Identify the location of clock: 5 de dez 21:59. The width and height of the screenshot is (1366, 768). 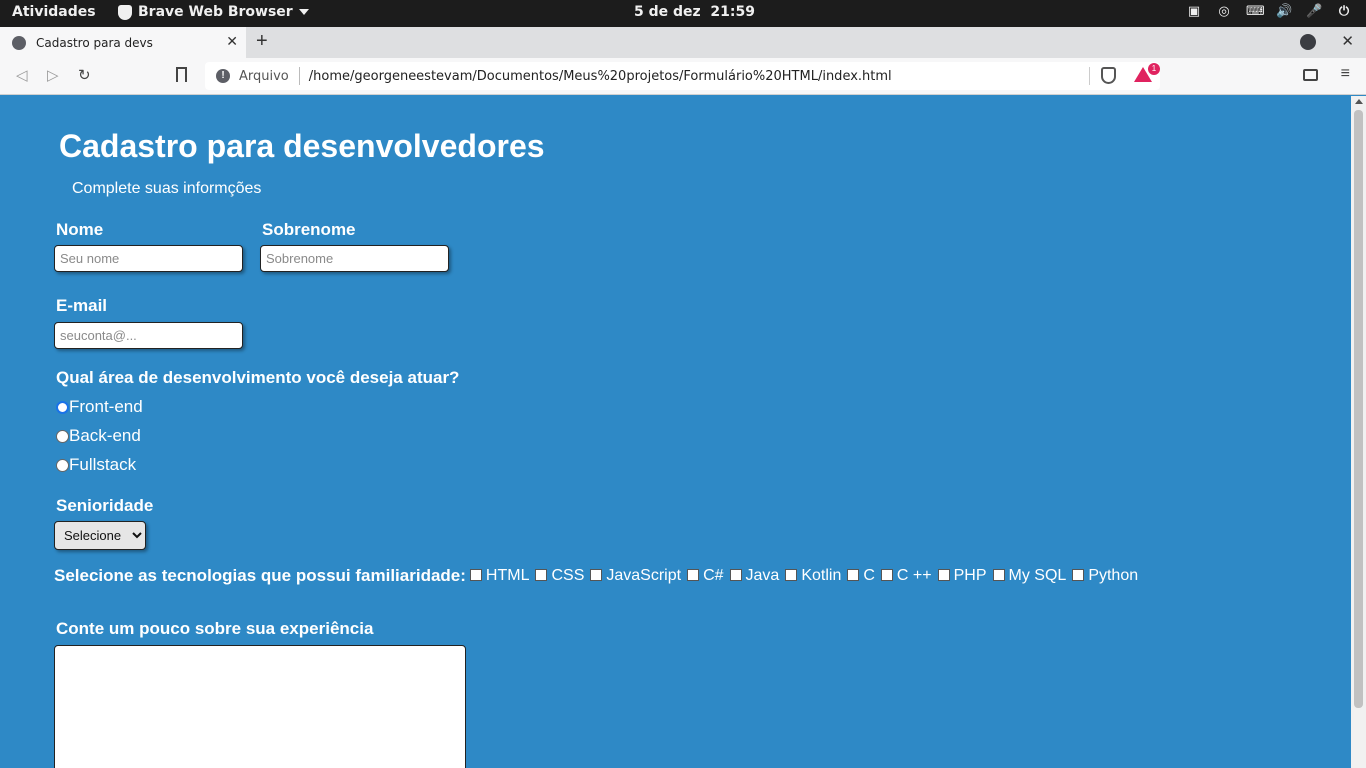
(694, 12).